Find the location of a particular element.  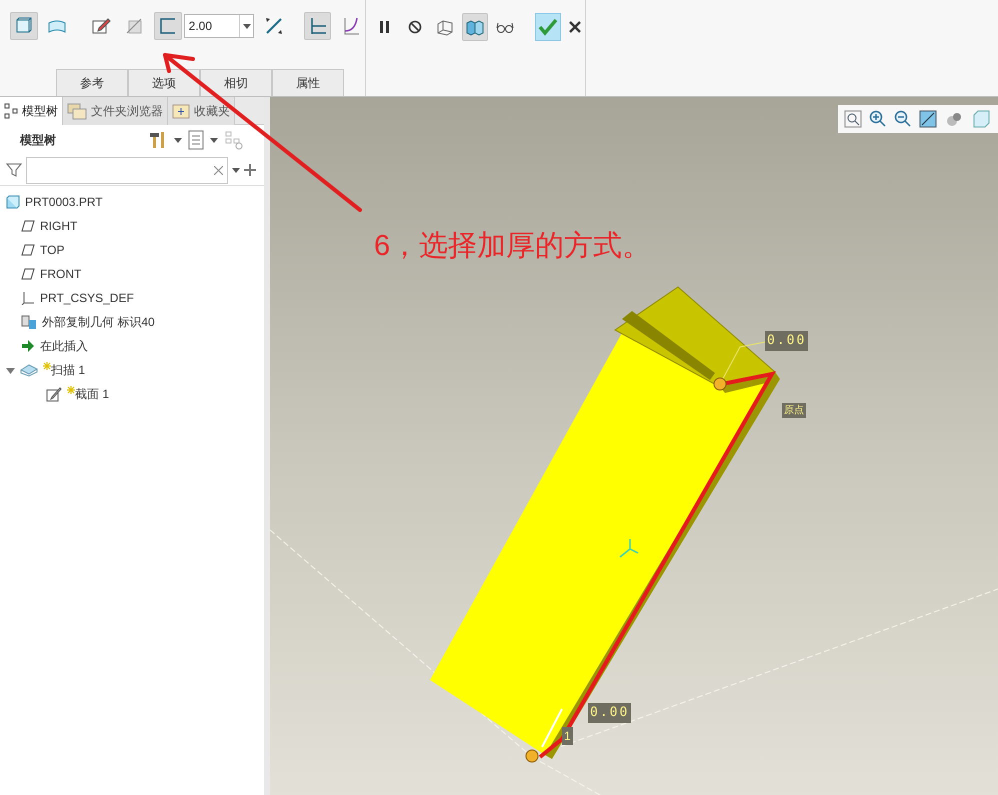

tree-item: PRT_CSYS_DEF is located at coordinates (132, 298).